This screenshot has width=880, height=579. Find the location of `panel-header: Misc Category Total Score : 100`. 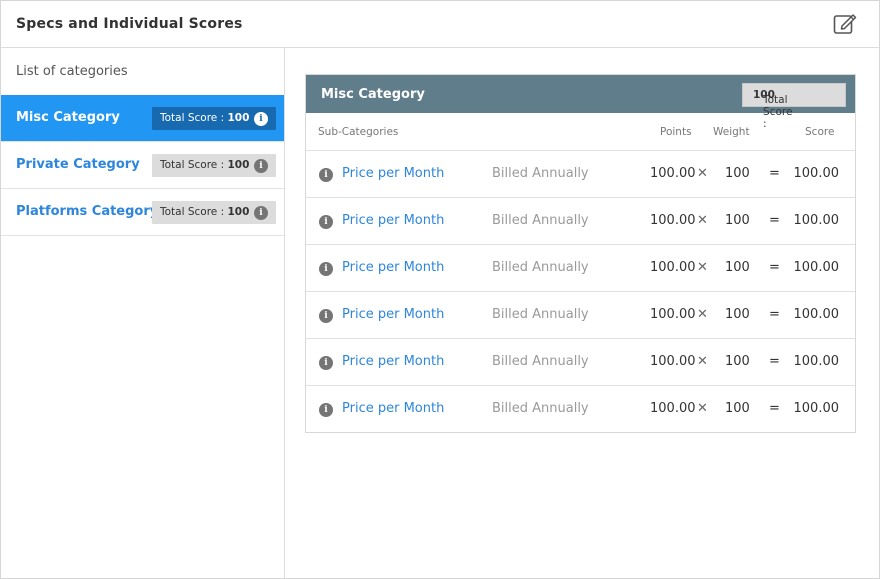

panel-header: Misc Category Total Score : 100 is located at coordinates (580, 102).